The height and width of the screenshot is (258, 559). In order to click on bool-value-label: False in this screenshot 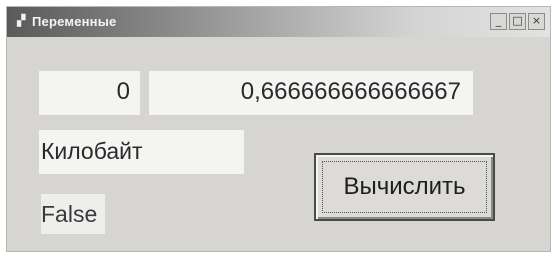, I will do `click(73, 214)`.